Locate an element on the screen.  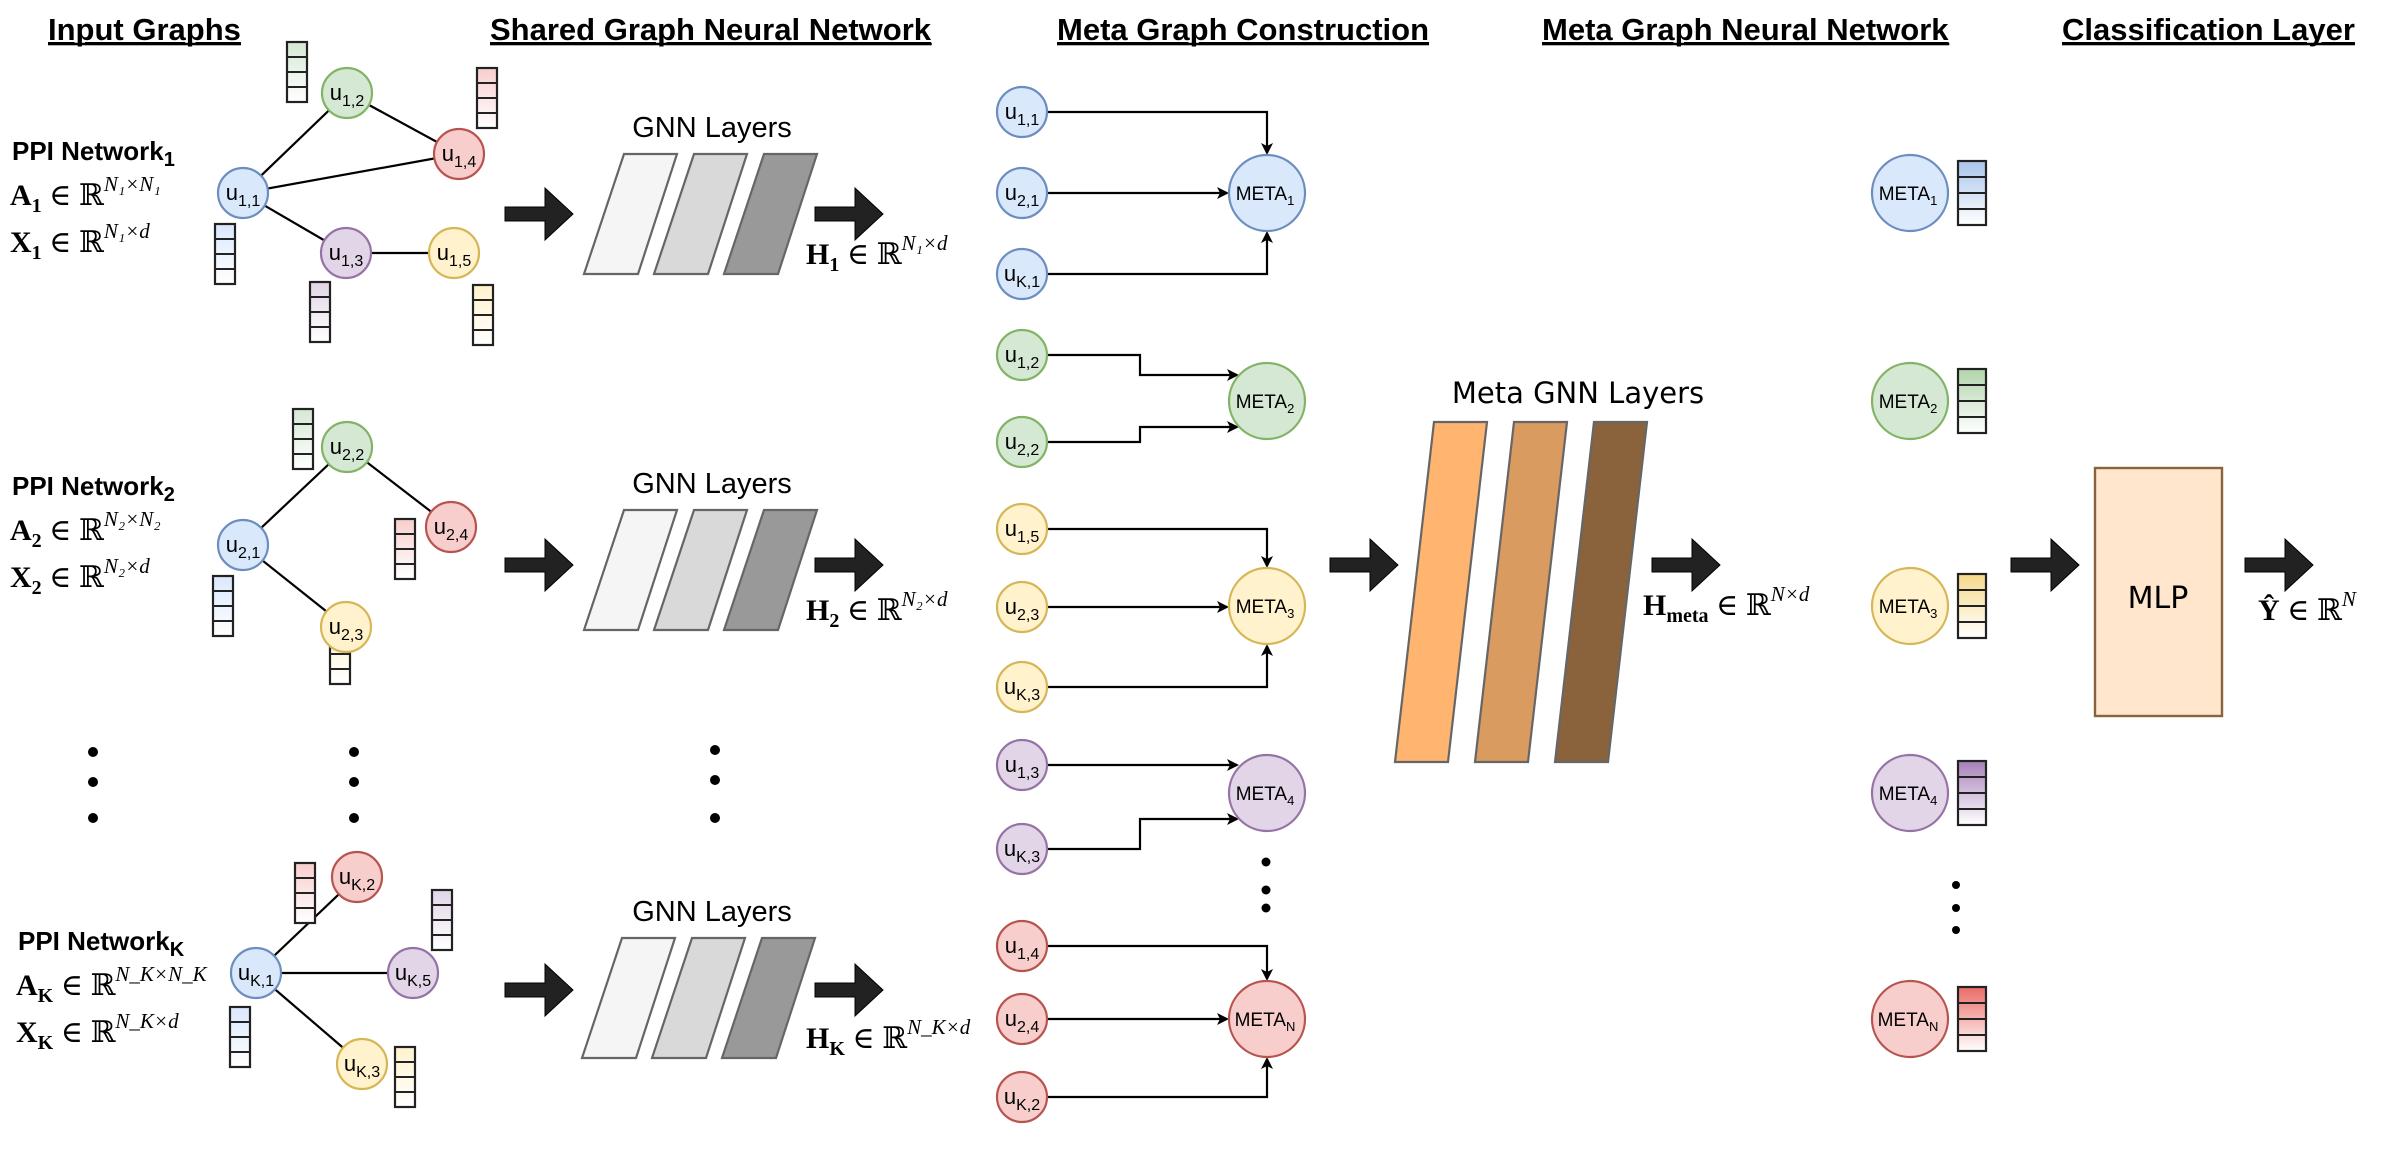
meta-embedding-node: META2 is located at coordinates (1910, 401).